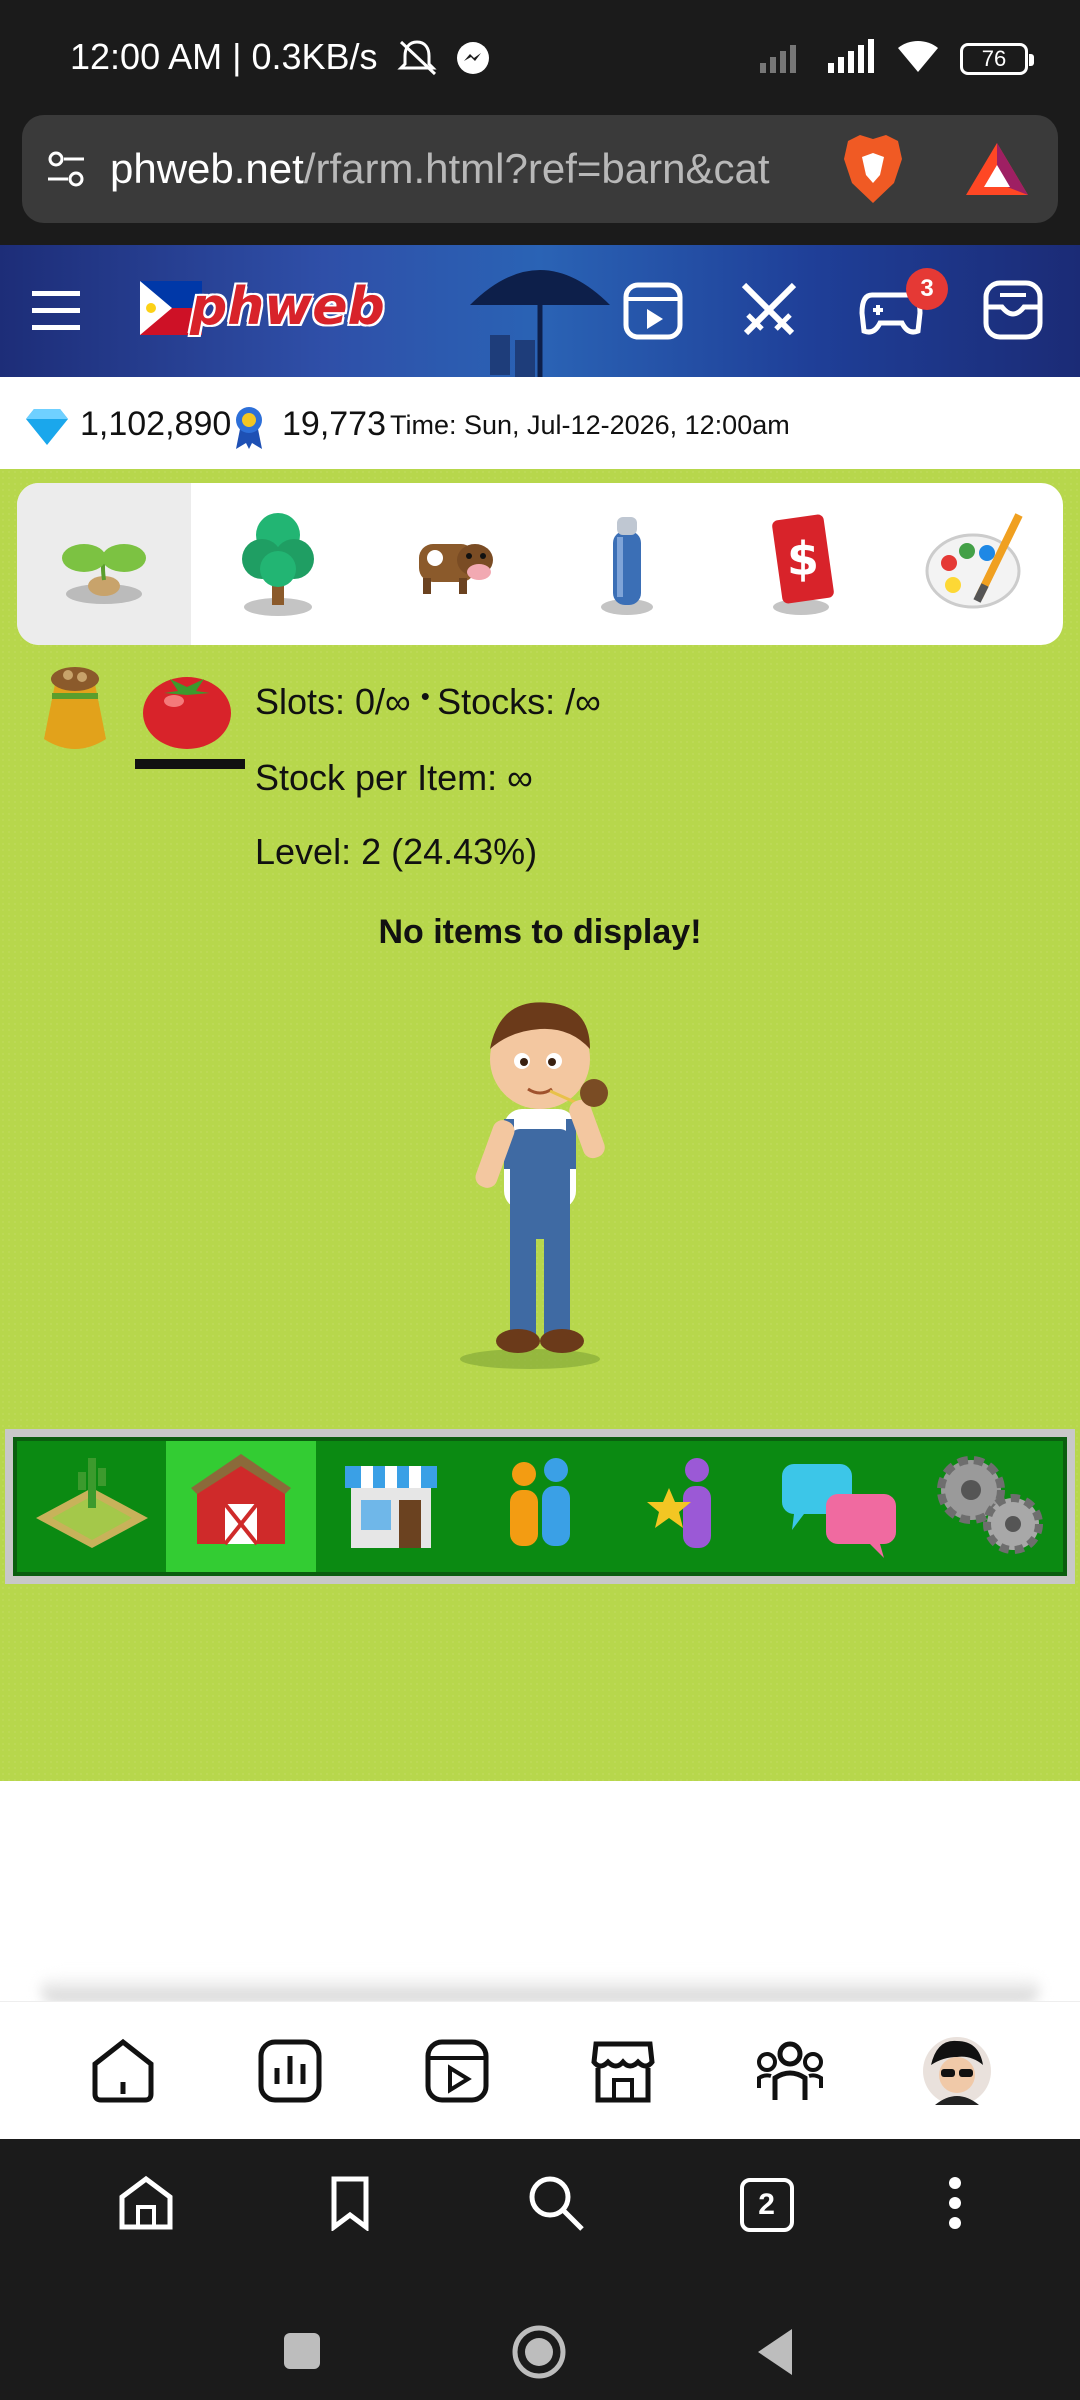 The height and width of the screenshot is (2400, 1080). Describe the element at coordinates (955, 2205) in the screenshot. I see `more-options-icon` at that location.